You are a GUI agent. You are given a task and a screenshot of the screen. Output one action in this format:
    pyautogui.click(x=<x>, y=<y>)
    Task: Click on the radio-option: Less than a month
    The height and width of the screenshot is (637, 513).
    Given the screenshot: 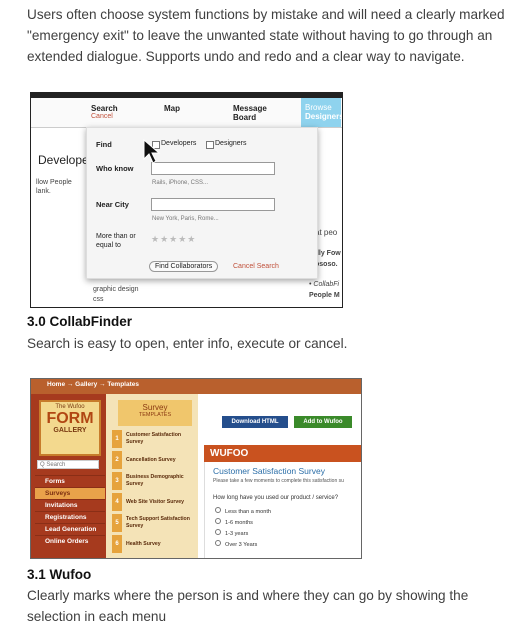 What is the action you would take?
    pyautogui.click(x=243, y=511)
    